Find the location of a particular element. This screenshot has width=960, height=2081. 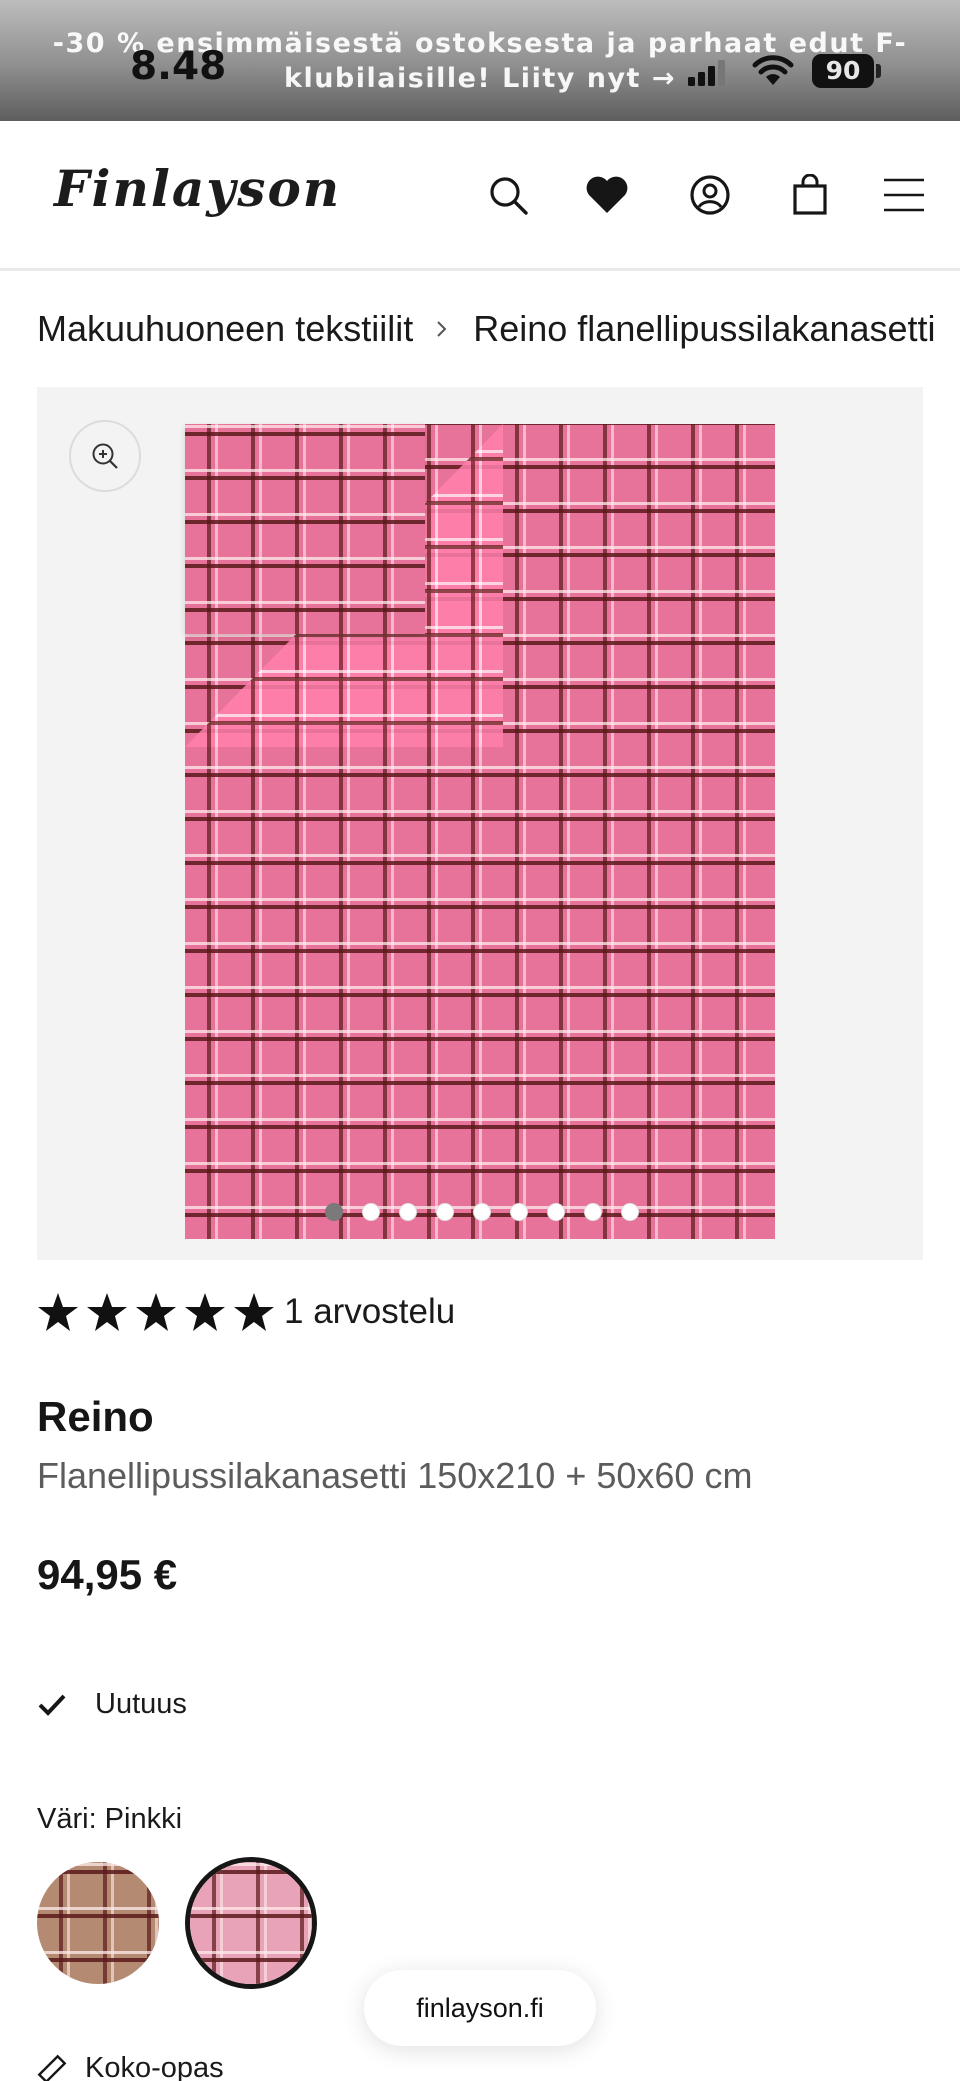

menu-icon is located at coordinates (904, 195).